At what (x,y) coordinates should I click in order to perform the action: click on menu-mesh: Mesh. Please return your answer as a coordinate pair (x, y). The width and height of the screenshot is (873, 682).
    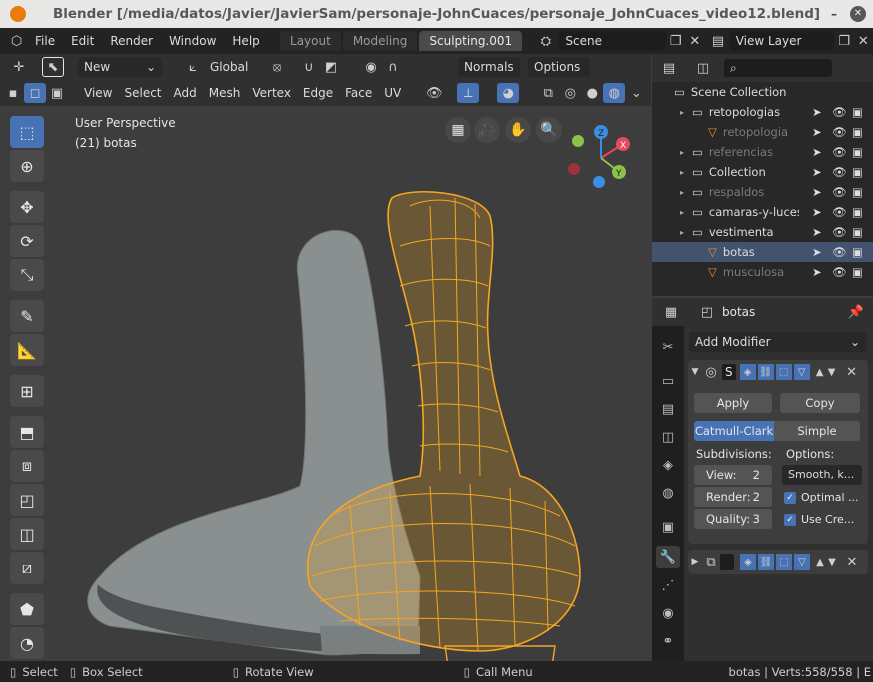
    Looking at the image, I should click on (225, 93).